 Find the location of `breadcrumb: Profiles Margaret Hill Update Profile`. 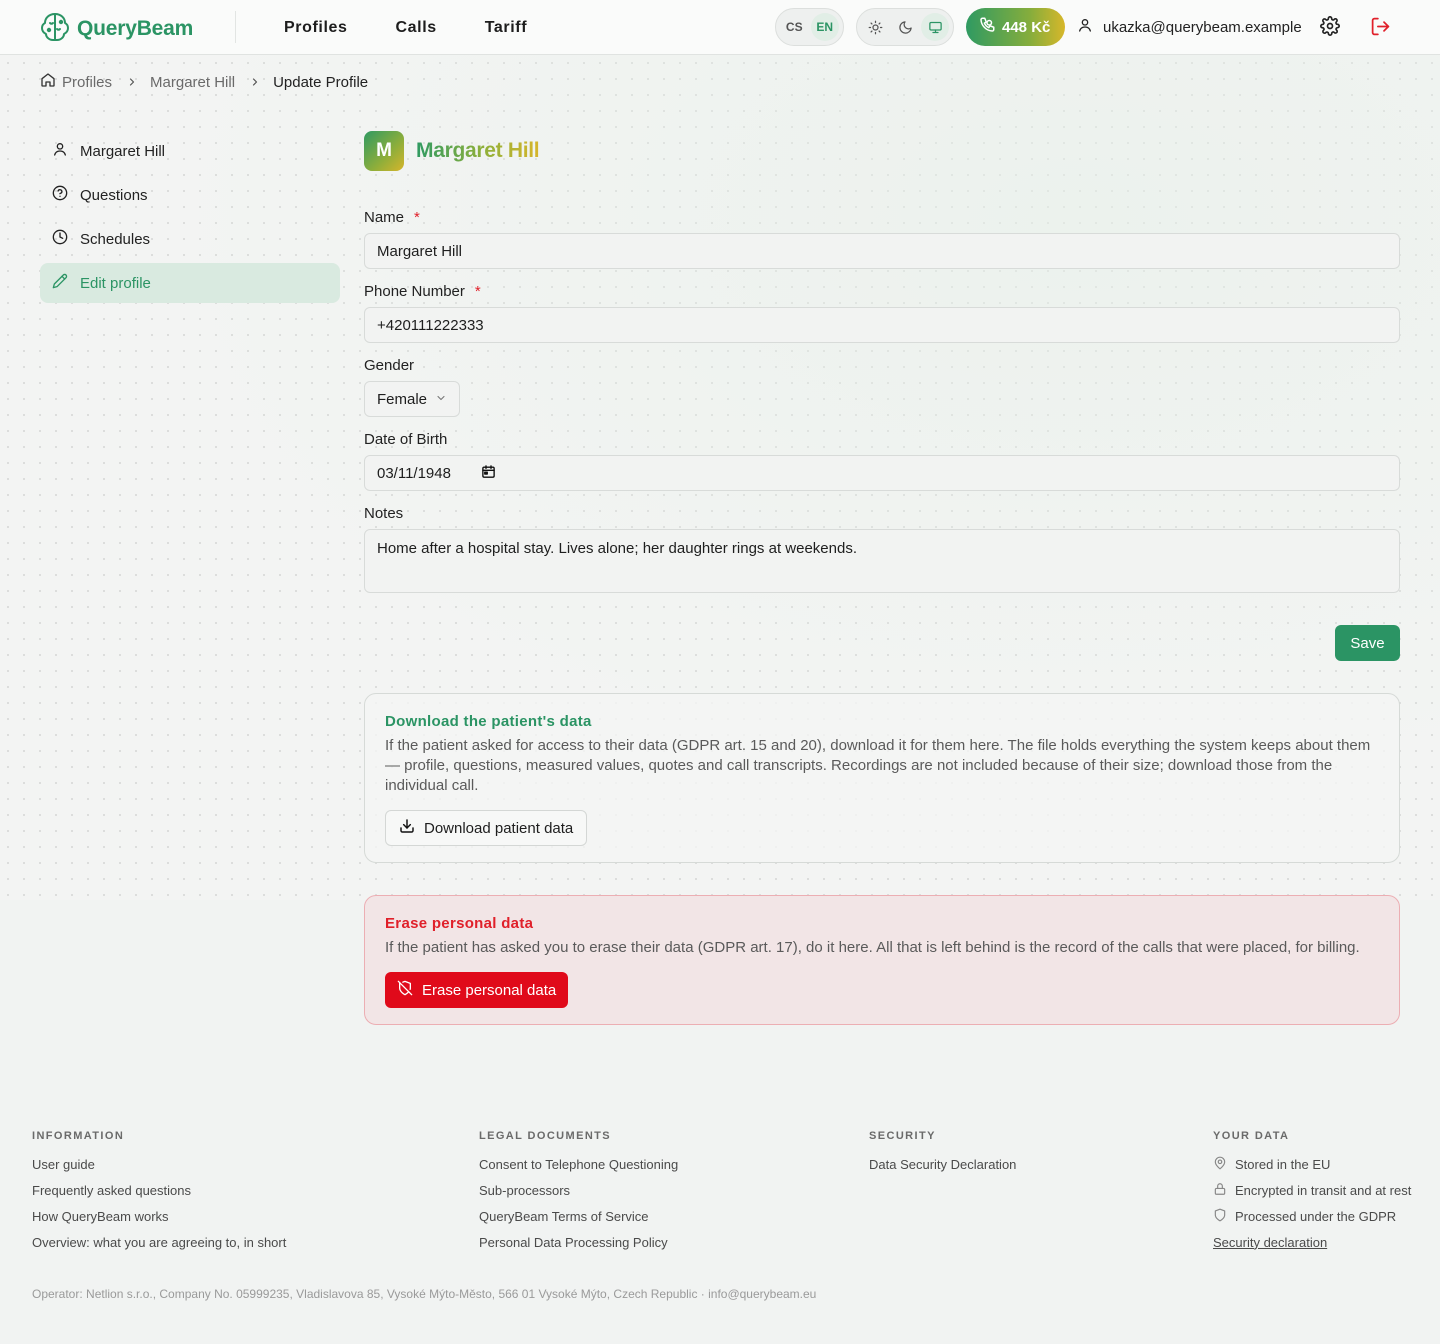

breadcrumb: Profiles Margaret Hill Update Profile is located at coordinates (204, 82).